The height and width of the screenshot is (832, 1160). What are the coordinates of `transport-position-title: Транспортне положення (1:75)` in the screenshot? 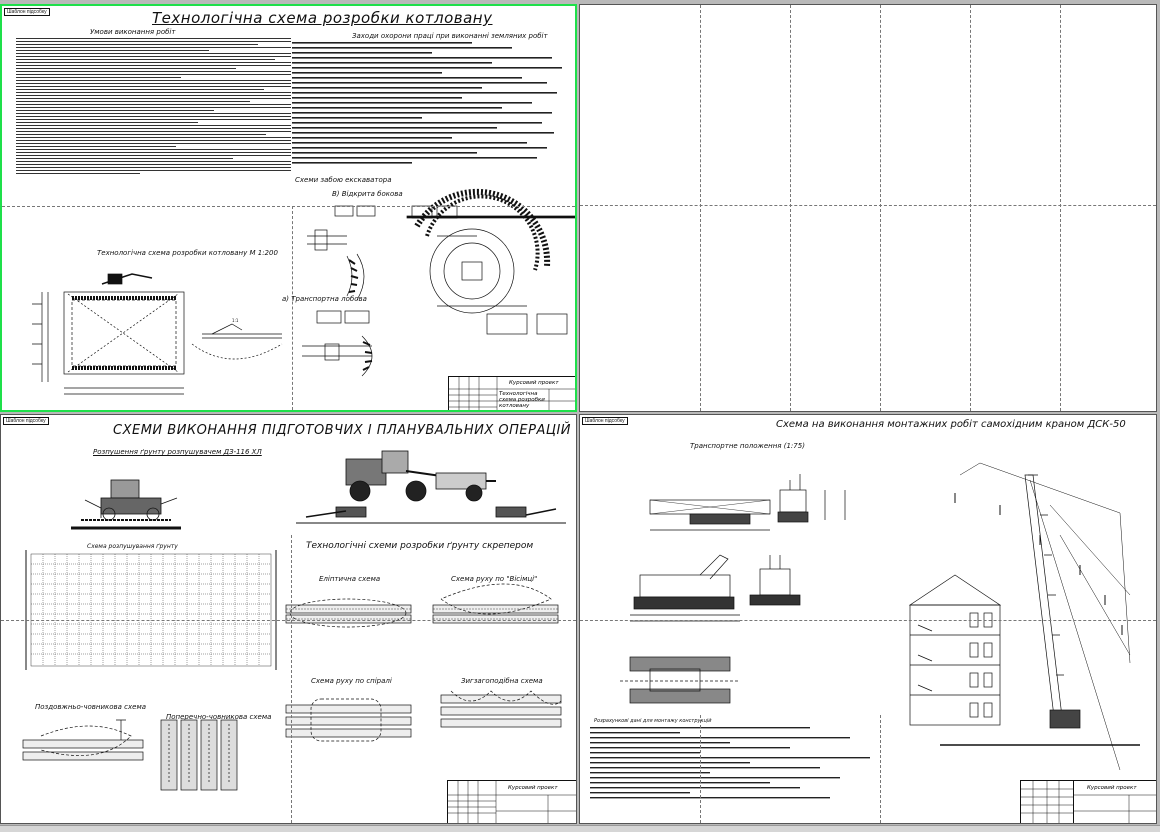 It's located at (747, 446).